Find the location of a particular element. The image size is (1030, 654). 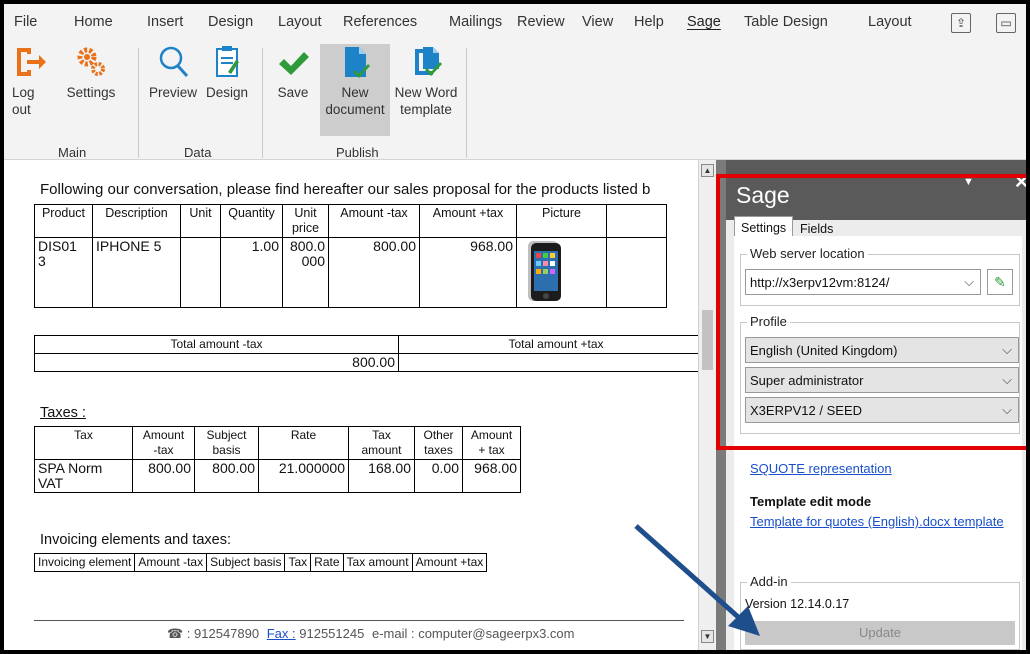

new-document-button: New document is located at coordinates (355, 90).